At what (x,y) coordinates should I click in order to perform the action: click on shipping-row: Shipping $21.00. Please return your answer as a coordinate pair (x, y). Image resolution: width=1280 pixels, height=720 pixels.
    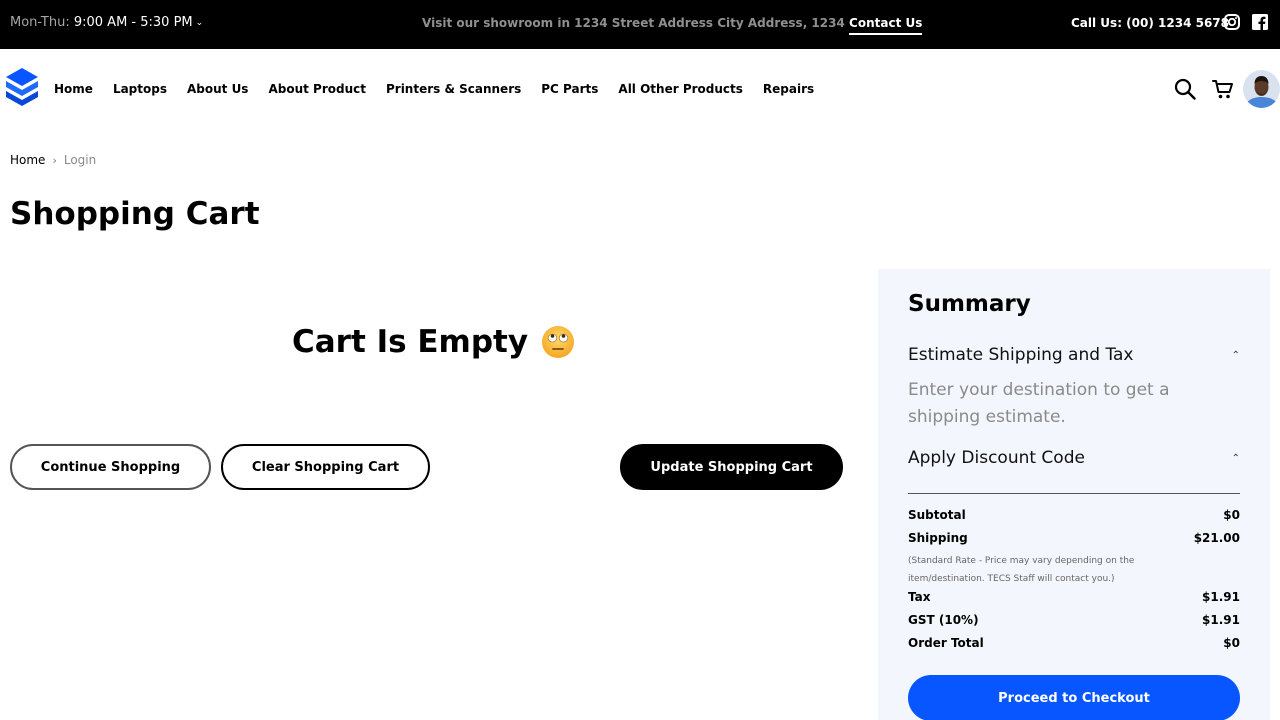
    Looking at the image, I should click on (1074, 538).